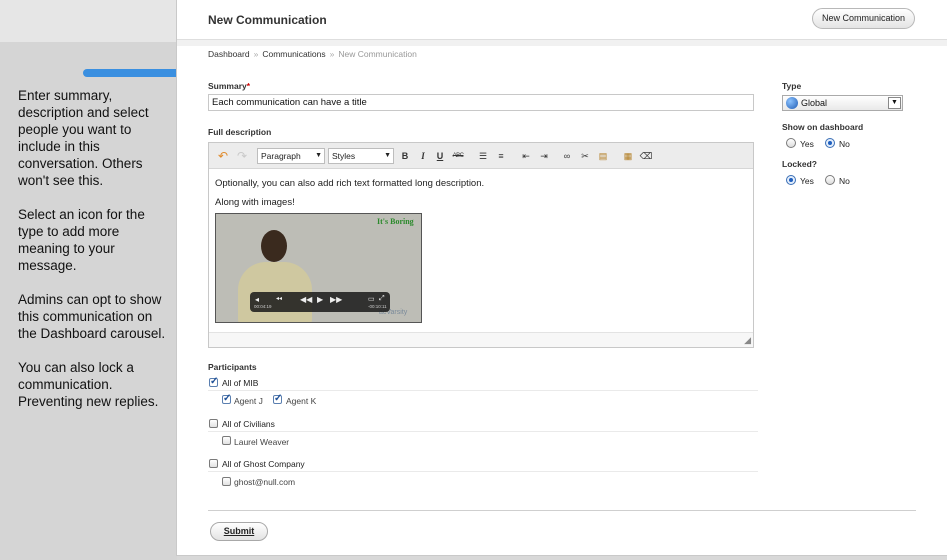 Image resolution: width=947 pixels, height=560 pixels. What do you see at coordinates (603, 156) in the screenshot?
I see `image-icon: ▤` at bounding box center [603, 156].